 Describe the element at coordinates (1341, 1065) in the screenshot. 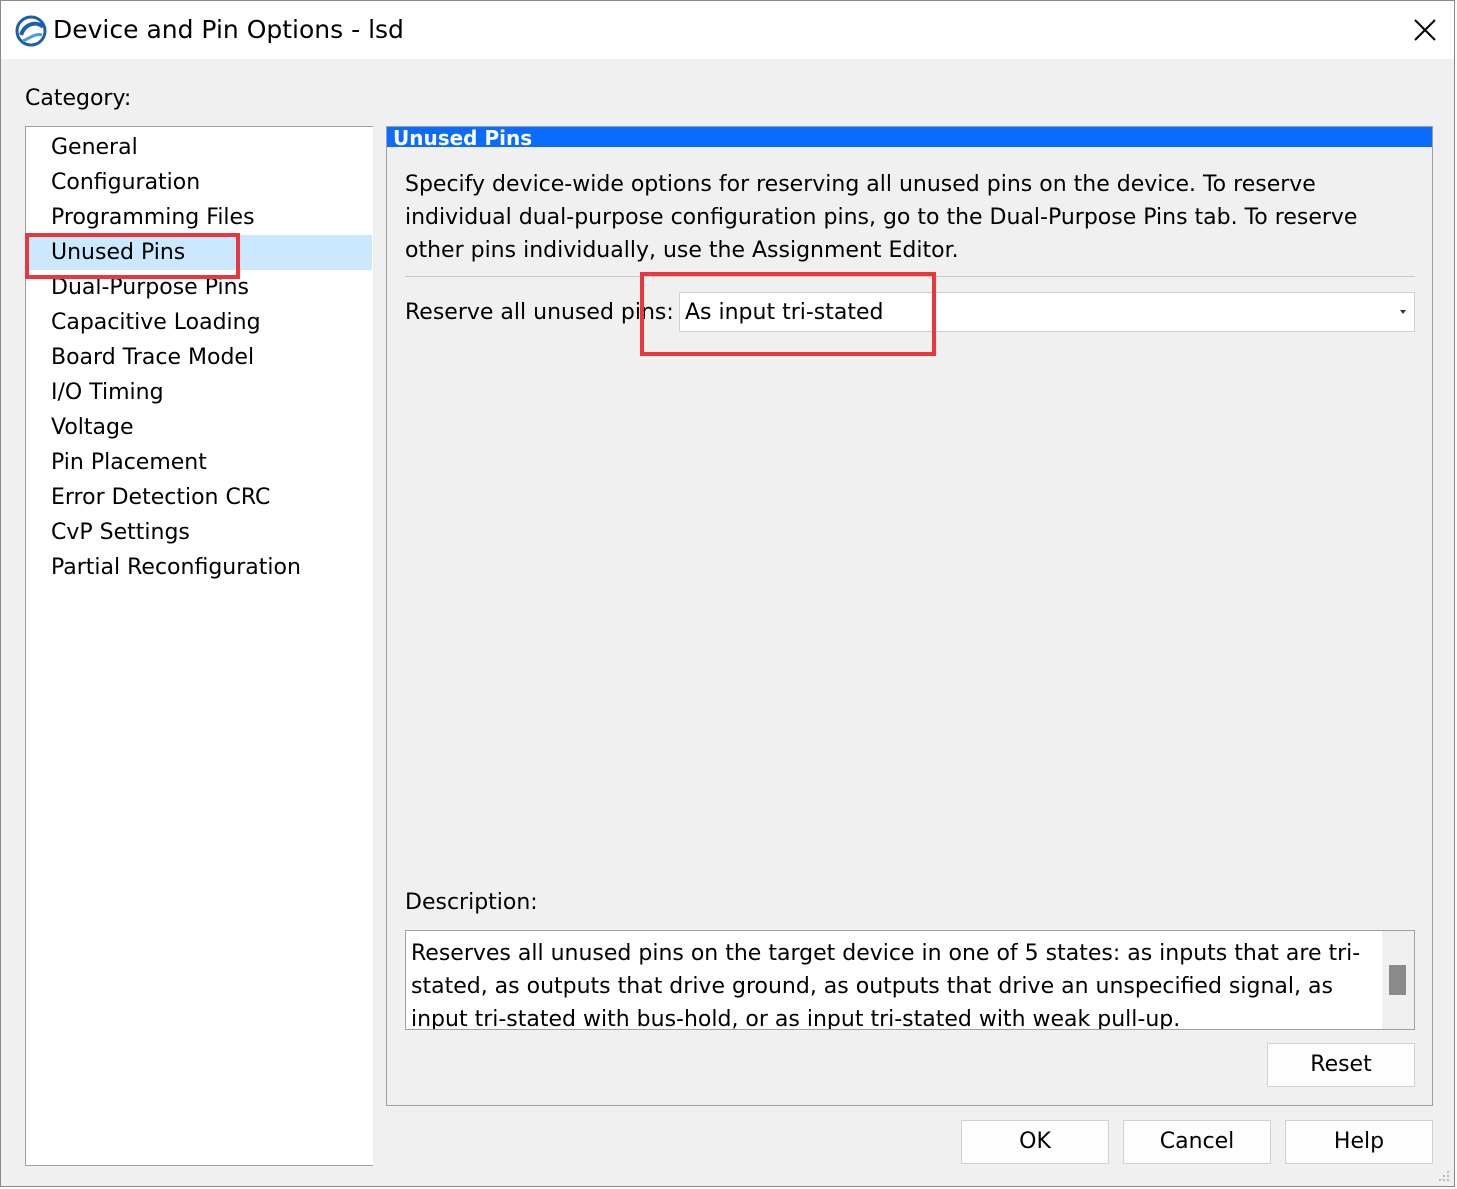

I see `reset-button: Reset` at that location.